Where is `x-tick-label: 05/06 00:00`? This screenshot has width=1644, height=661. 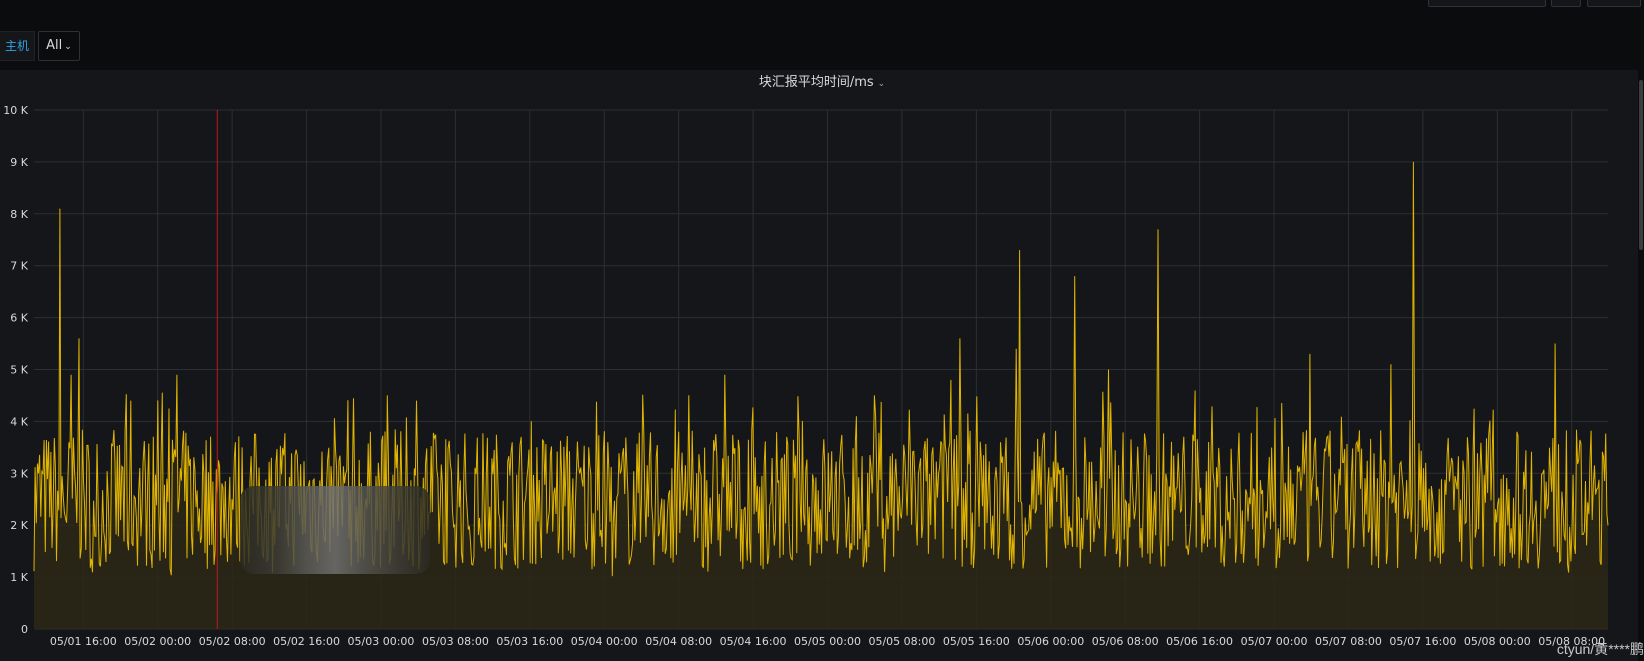 x-tick-label: 05/06 00:00 is located at coordinates (1050, 641).